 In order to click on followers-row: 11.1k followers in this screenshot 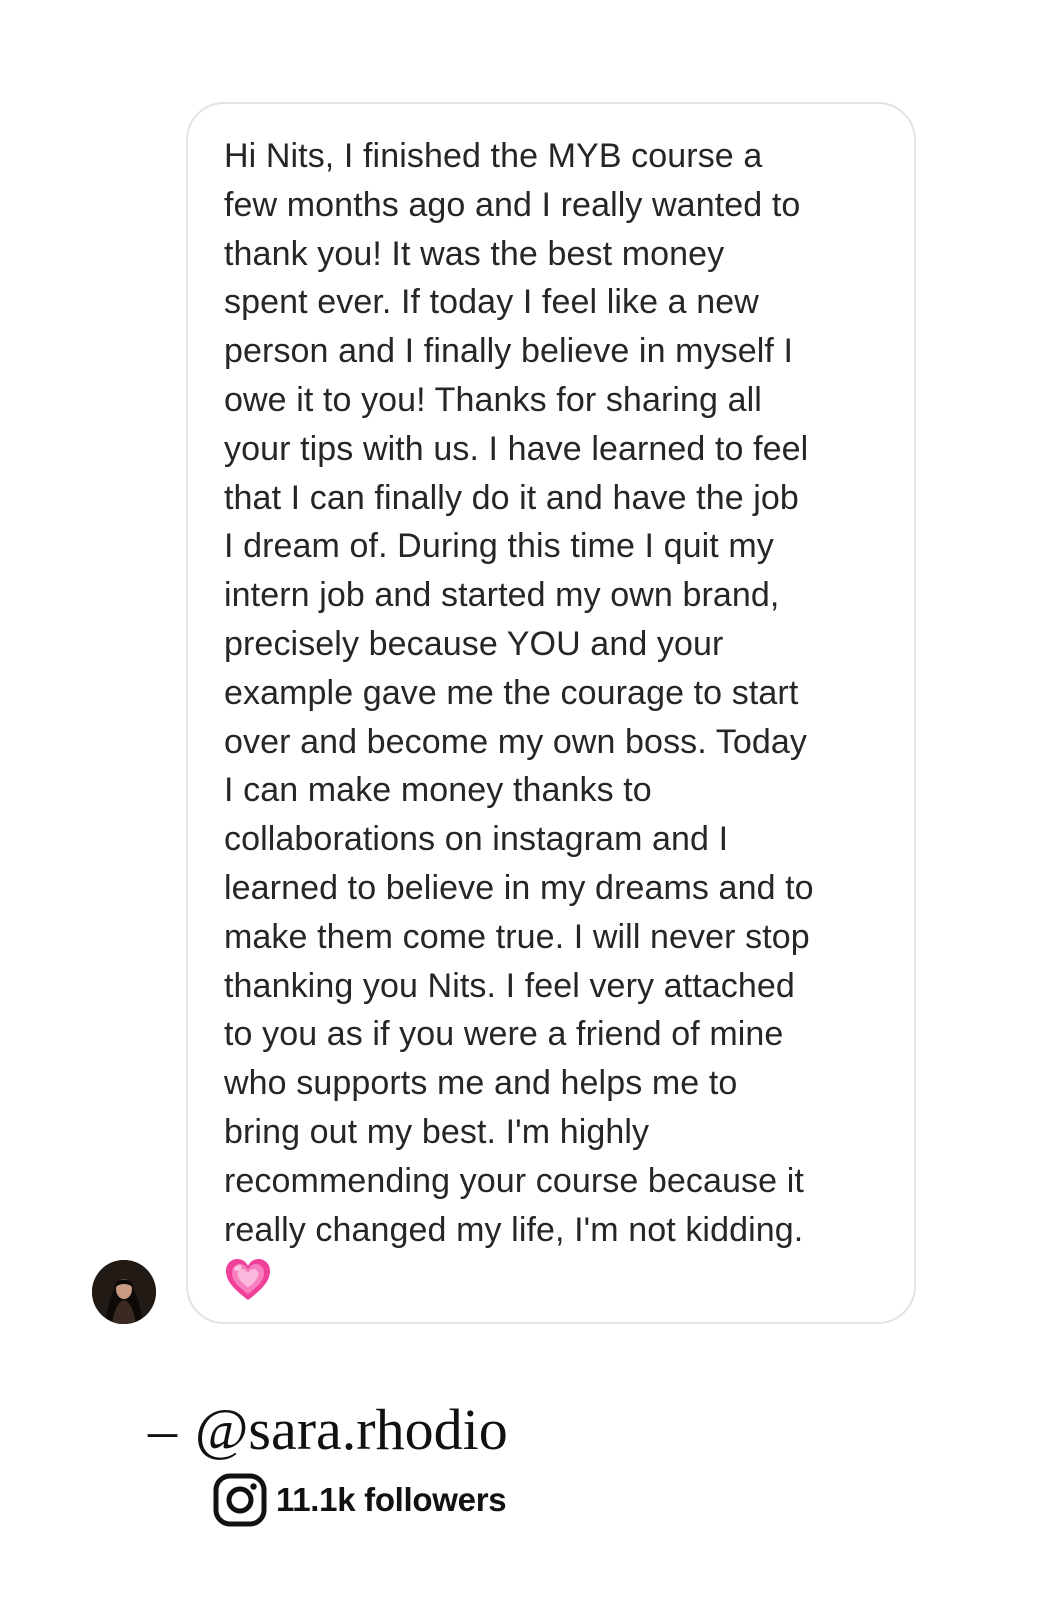, I will do `click(359, 1500)`.